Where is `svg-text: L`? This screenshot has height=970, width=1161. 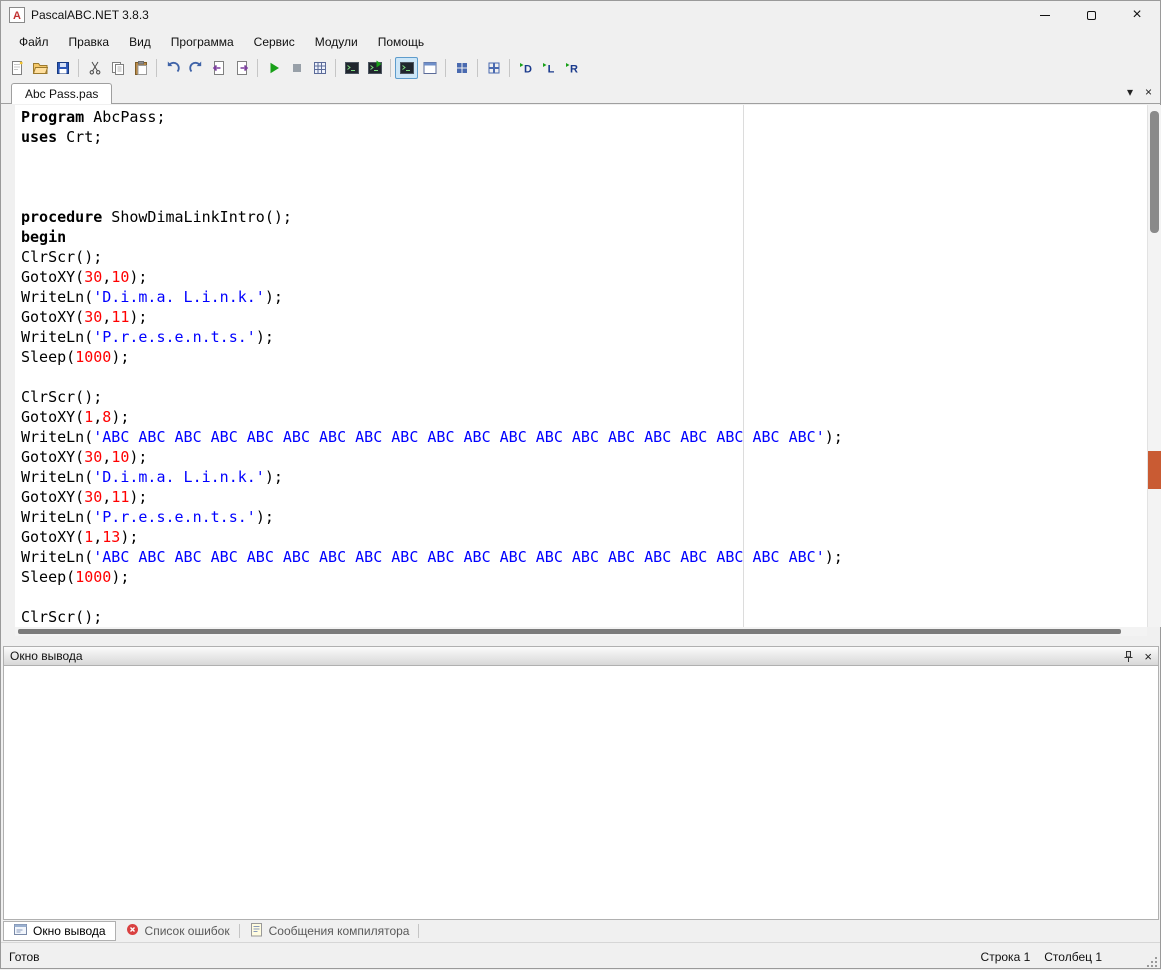
svg-text: L is located at coordinates (550, 70).